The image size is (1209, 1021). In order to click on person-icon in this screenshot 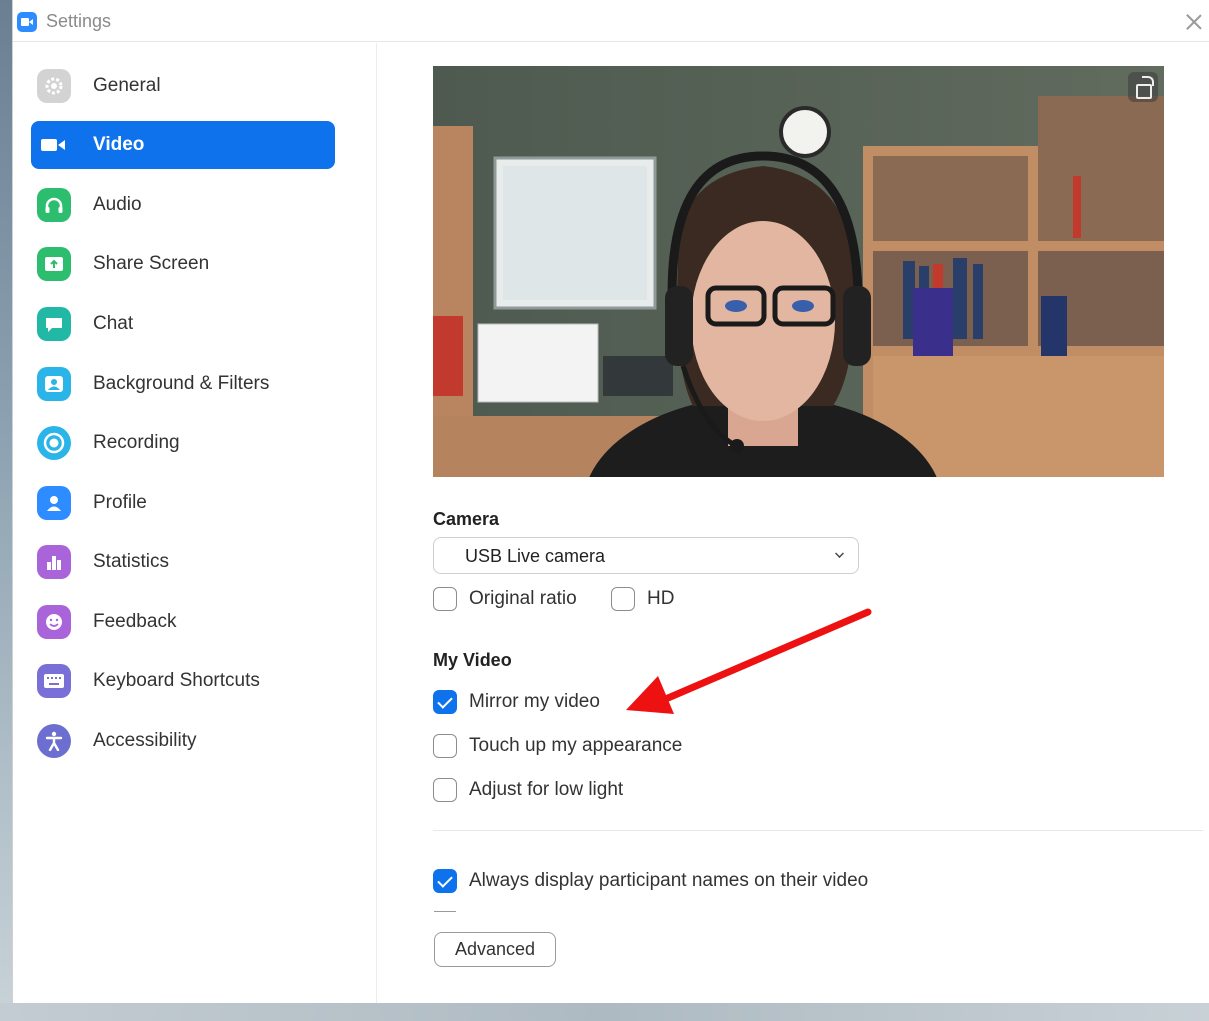, I will do `click(54, 503)`.